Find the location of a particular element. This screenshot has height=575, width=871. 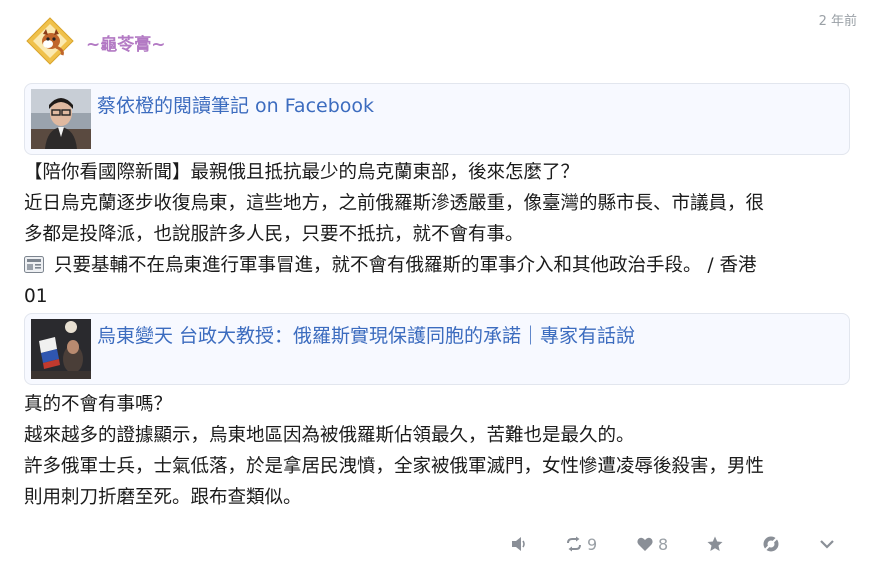

body-line-with-icon: 只要基輔不在烏東進行軍事冒進，就不會有俄羅斯的軍事介入和其他政治手段。 / 香港 is located at coordinates (439, 265).